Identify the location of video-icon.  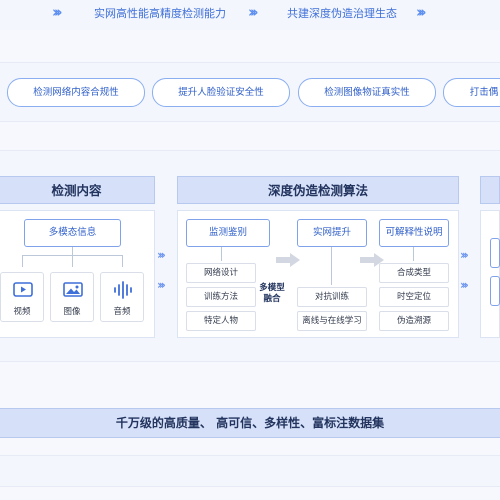
(23, 289).